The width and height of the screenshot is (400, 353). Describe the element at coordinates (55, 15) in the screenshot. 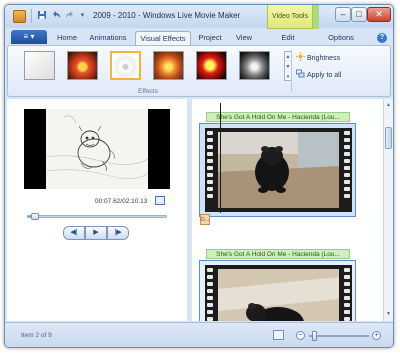

I see `undo-icon` at that location.